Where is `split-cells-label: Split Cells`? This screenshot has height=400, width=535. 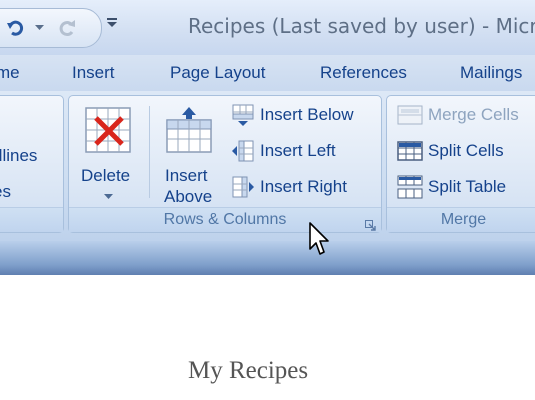
split-cells-label: Split Cells is located at coordinates (466, 150).